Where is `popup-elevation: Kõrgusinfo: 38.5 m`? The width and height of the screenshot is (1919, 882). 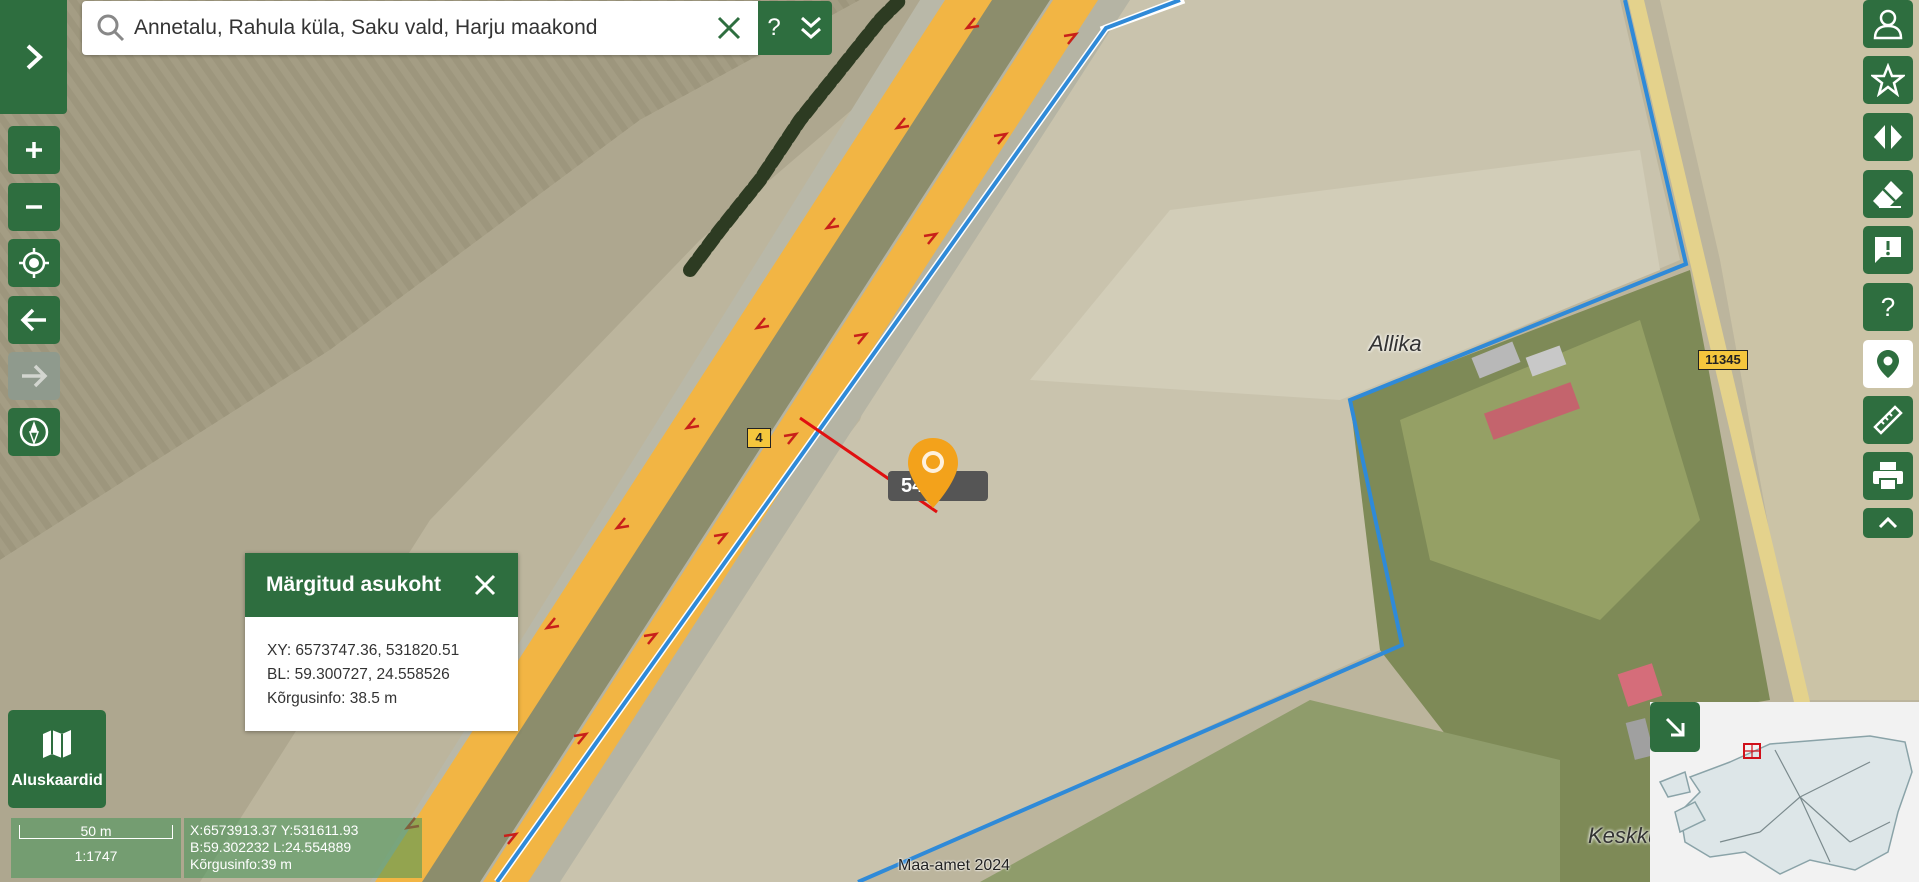 popup-elevation: Kõrgusinfo: 38.5 m is located at coordinates (332, 698).